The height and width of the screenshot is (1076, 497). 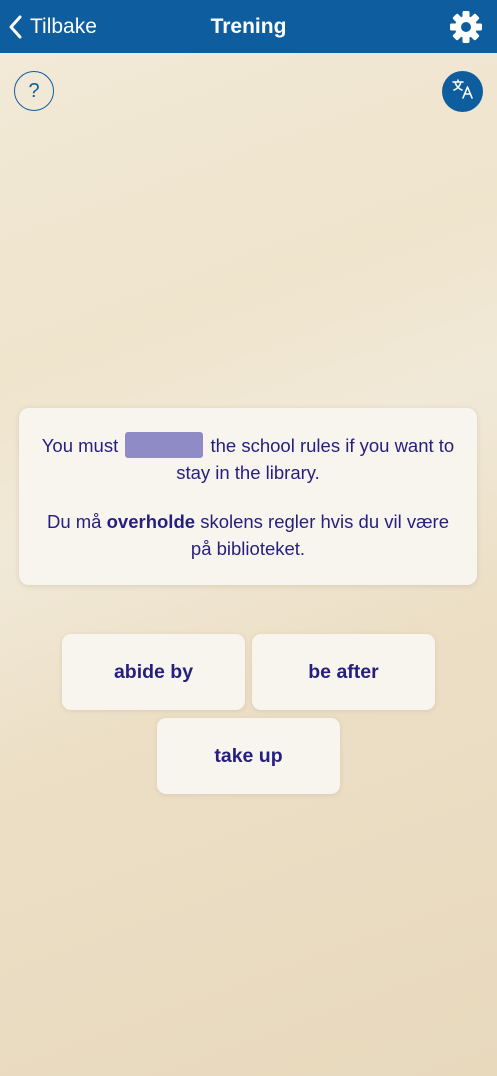 I want to click on back-button: Tilbake, so click(x=52, y=27).